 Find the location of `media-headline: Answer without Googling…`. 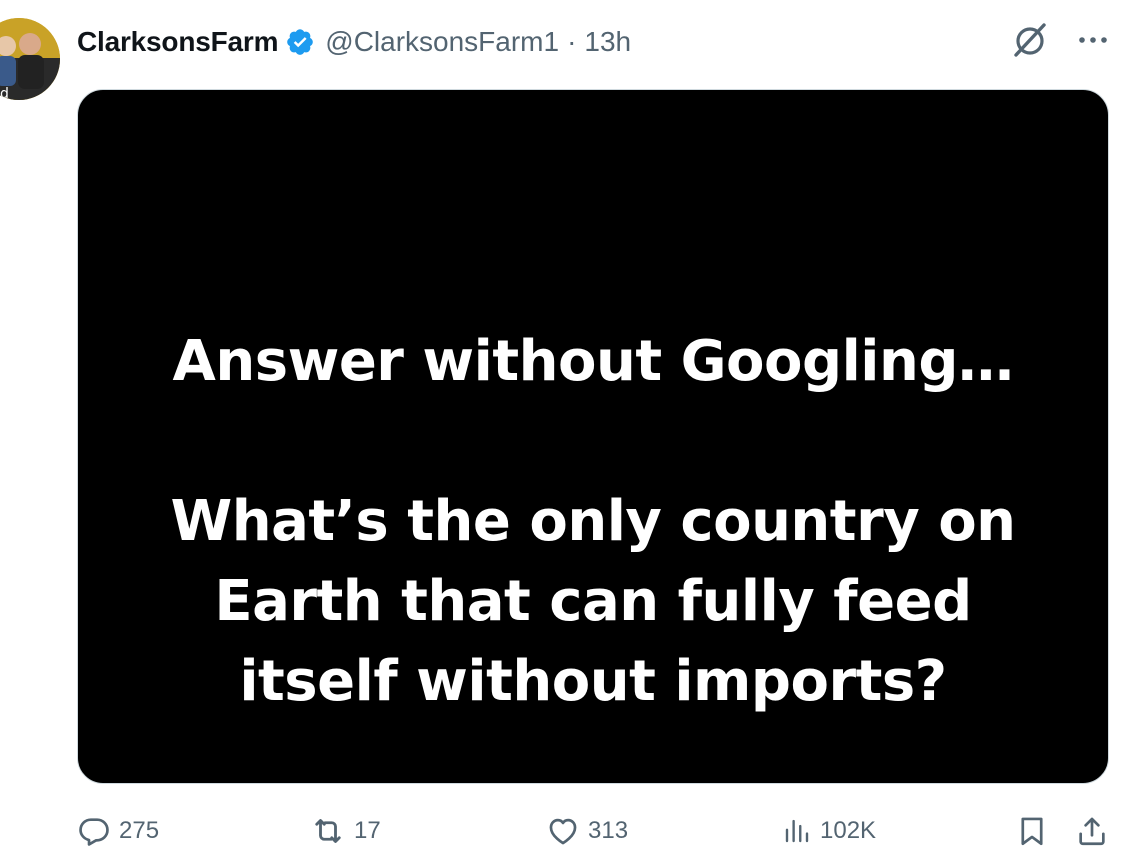

media-headline: Answer without Googling… is located at coordinates (593, 361).